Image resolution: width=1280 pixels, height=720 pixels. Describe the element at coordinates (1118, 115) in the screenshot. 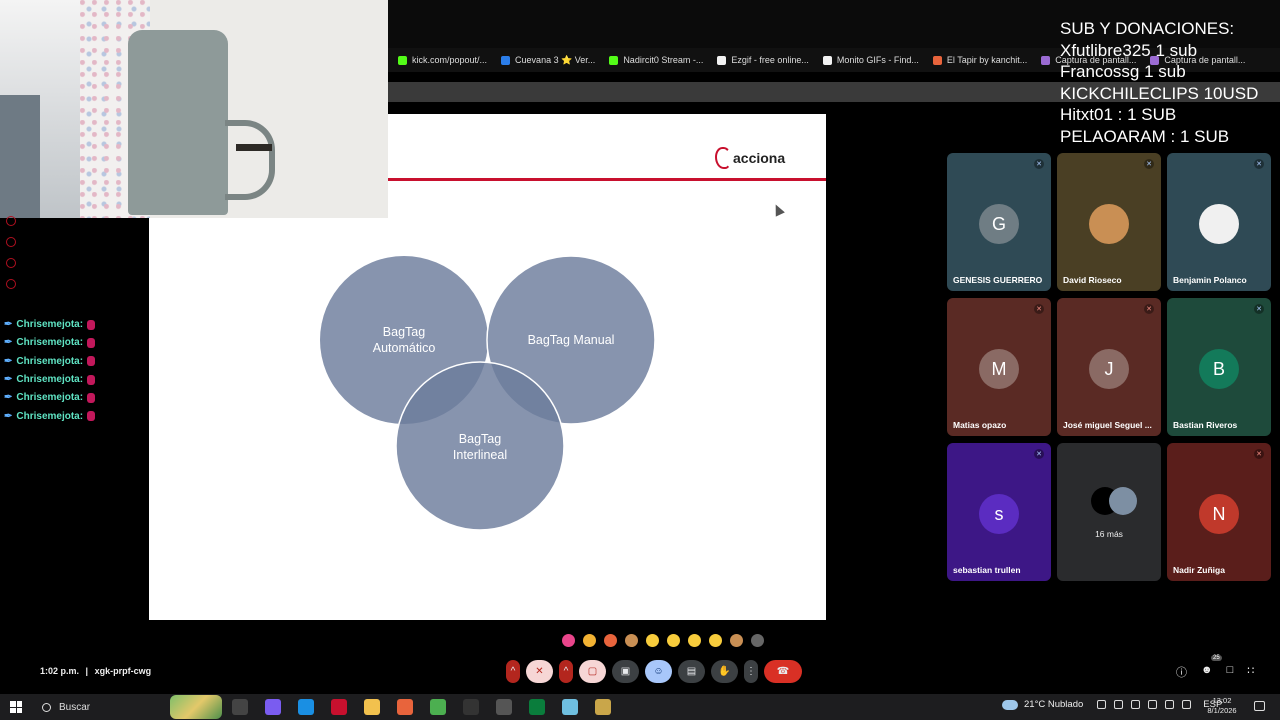

I see `donation-line: Hitxt01 : 1 SUB` at that location.